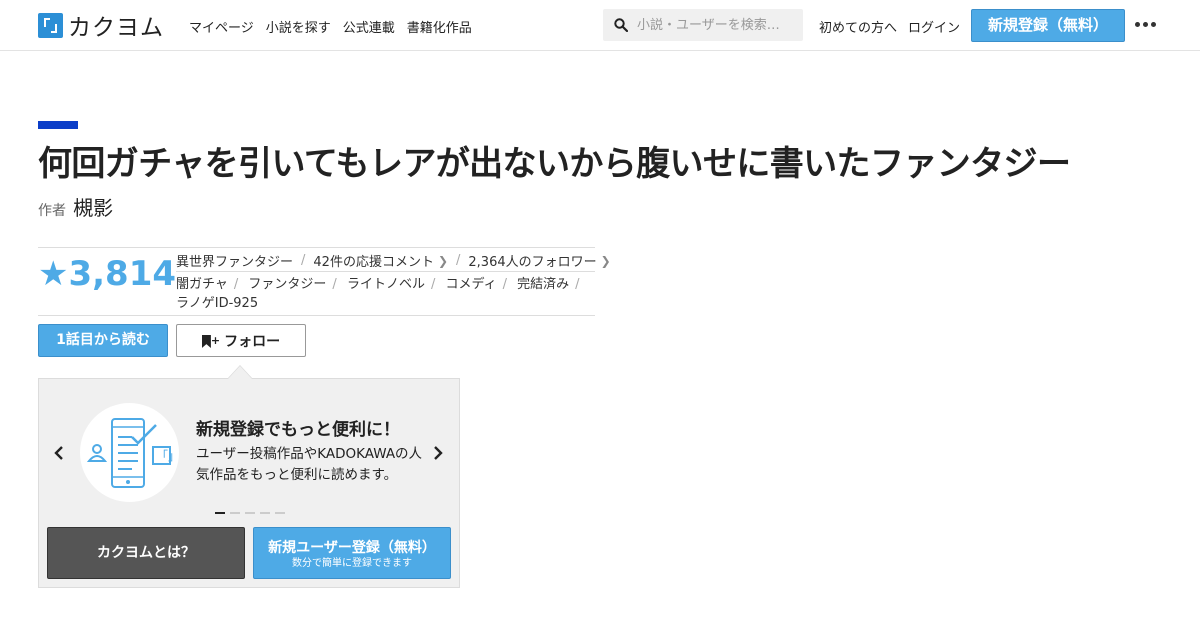 The image size is (1200, 630). I want to click on rating-count: 3,814, so click(122, 274).